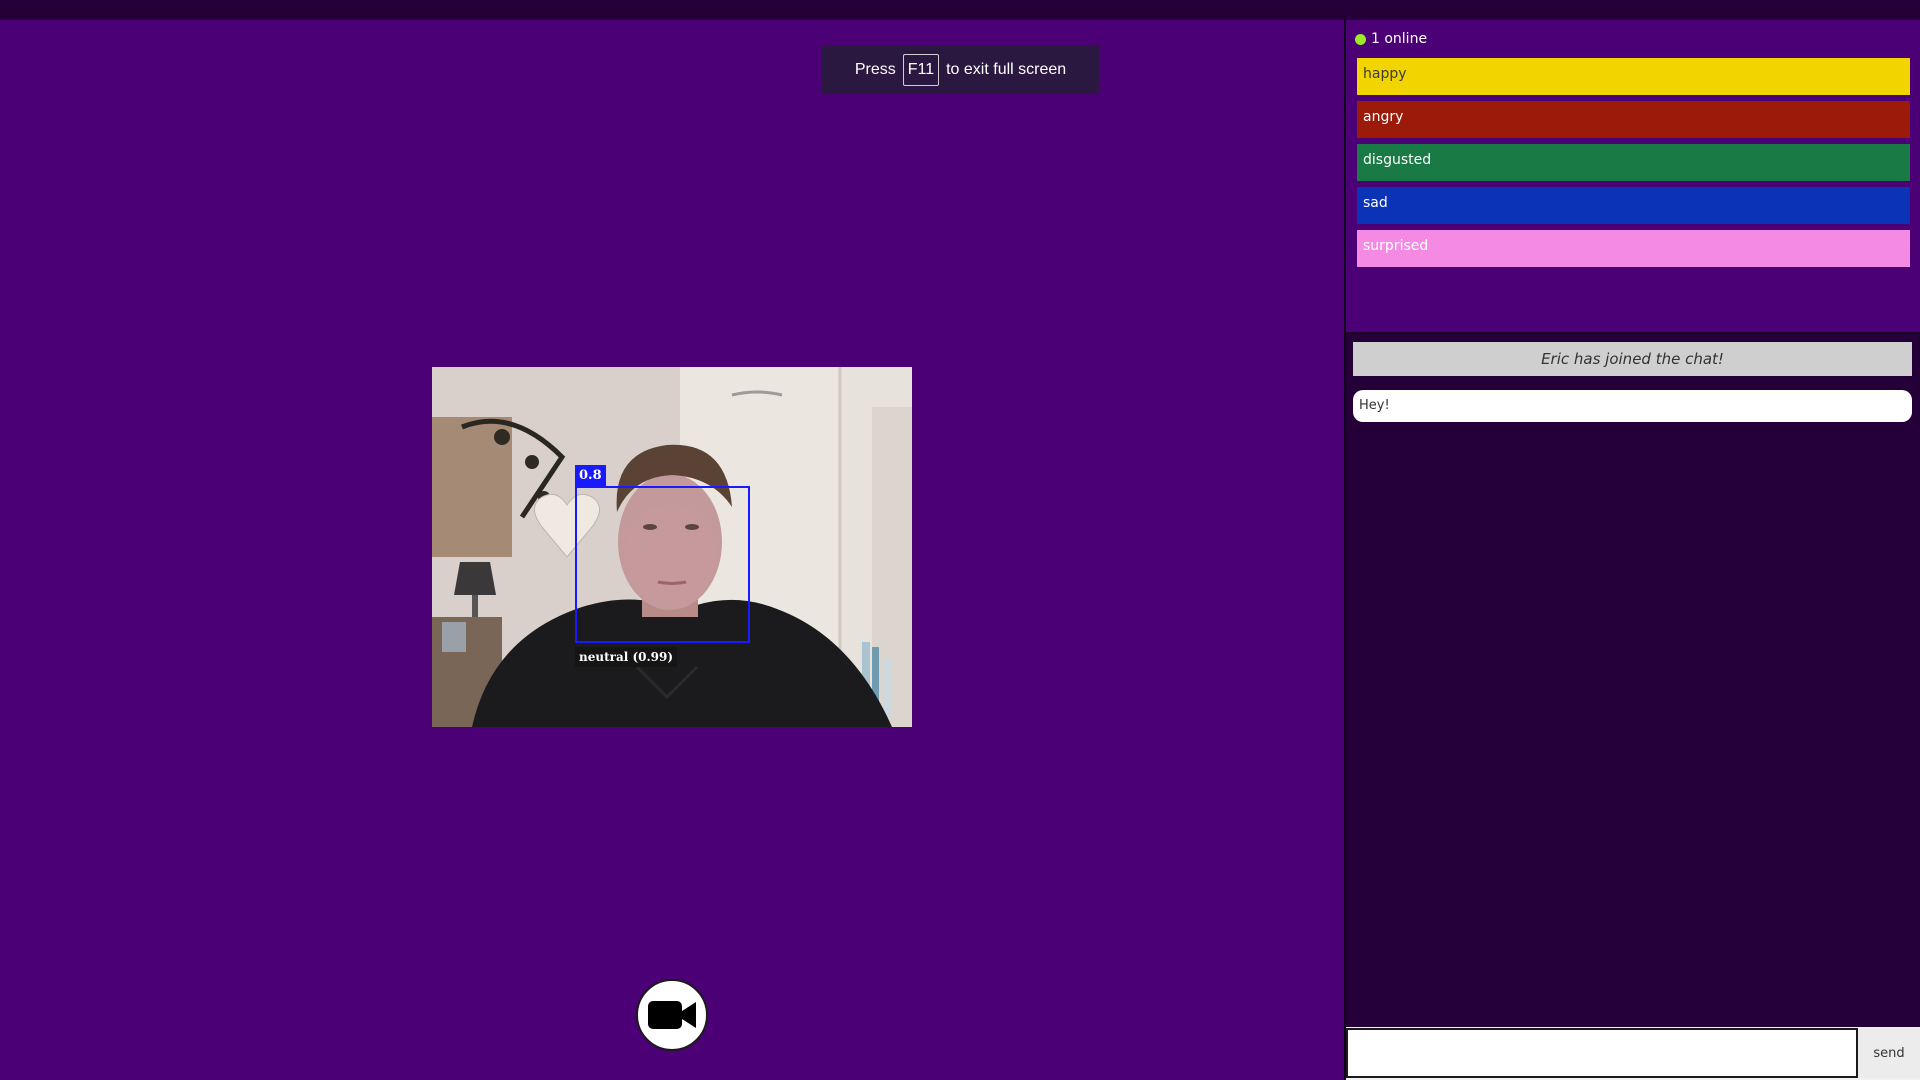 The width and height of the screenshot is (1920, 1080). Describe the element at coordinates (1360, 39) in the screenshot. I see `online-dot-icon` at that location.